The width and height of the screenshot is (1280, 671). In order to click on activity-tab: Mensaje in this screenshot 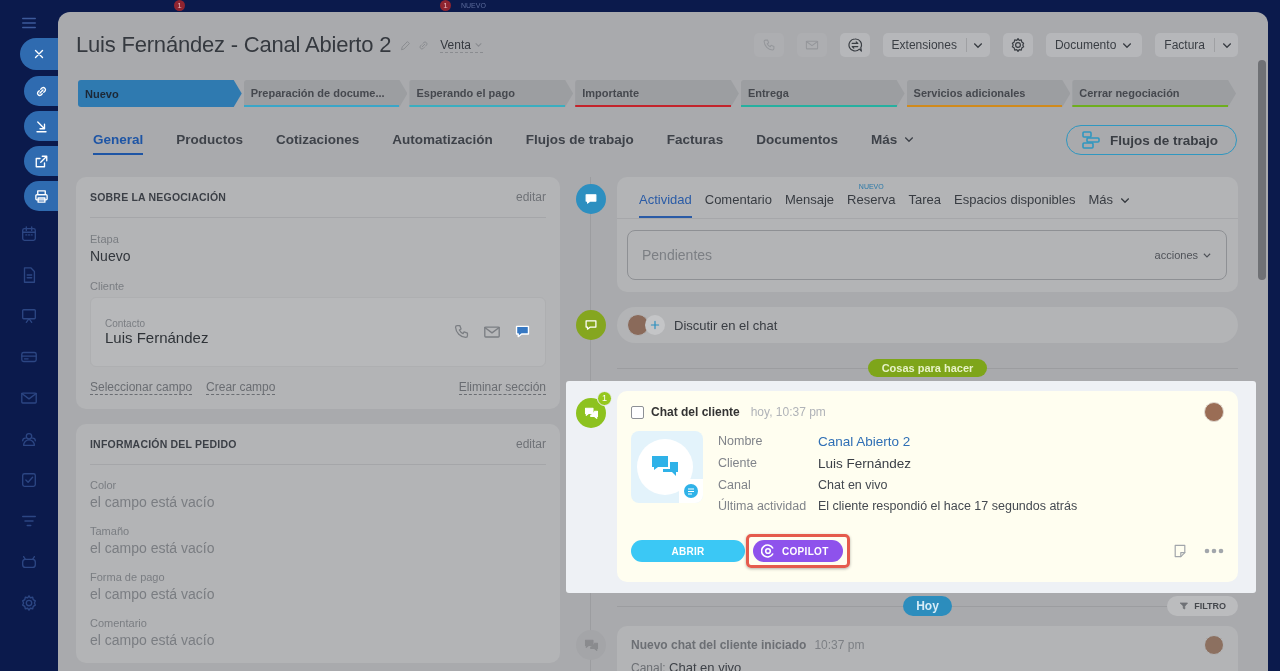, I will do `click(809, 205)`.